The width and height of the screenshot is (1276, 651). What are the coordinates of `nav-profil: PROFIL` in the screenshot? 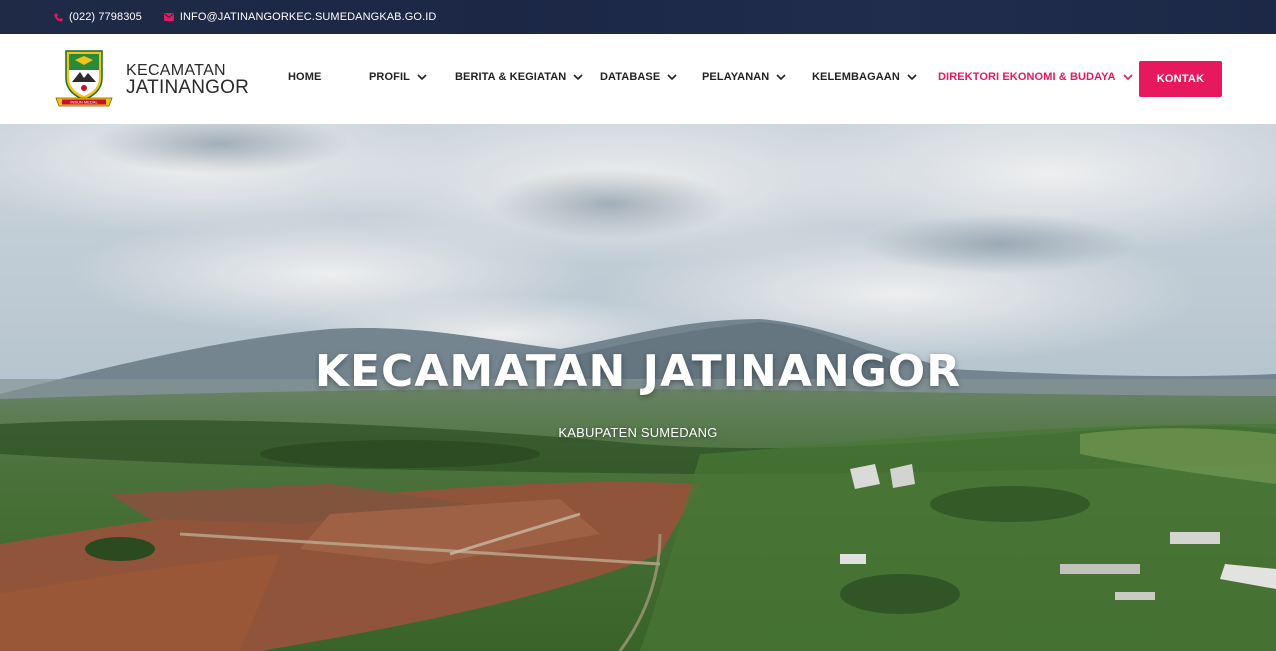 It's located at (398, 77).